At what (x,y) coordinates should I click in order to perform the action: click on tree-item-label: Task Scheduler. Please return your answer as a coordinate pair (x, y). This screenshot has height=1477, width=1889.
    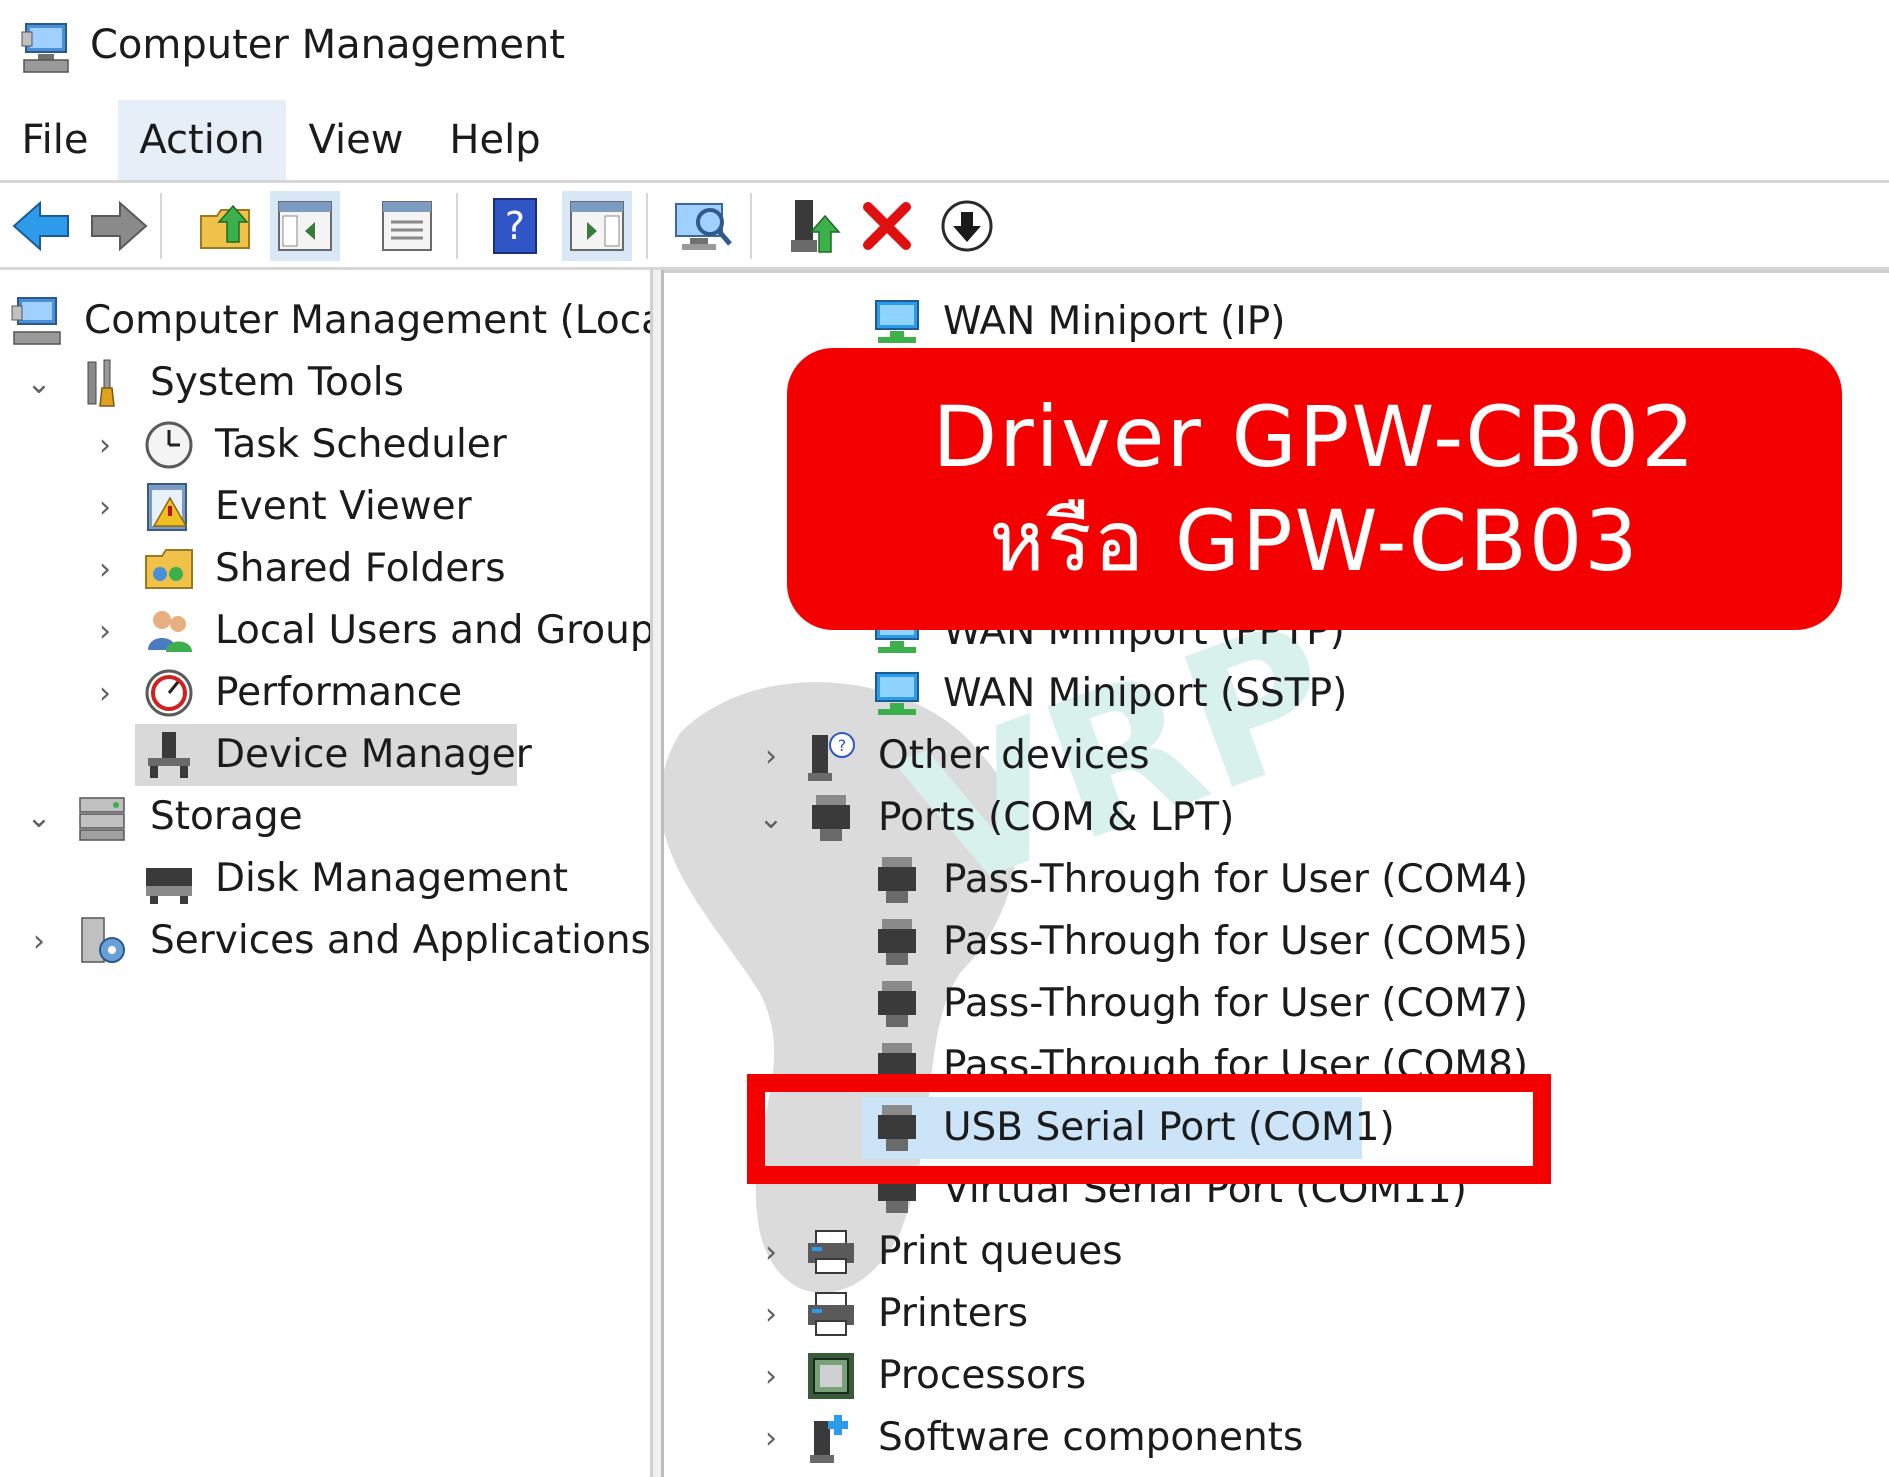
    Looking at the image, I should click on (361, 444).